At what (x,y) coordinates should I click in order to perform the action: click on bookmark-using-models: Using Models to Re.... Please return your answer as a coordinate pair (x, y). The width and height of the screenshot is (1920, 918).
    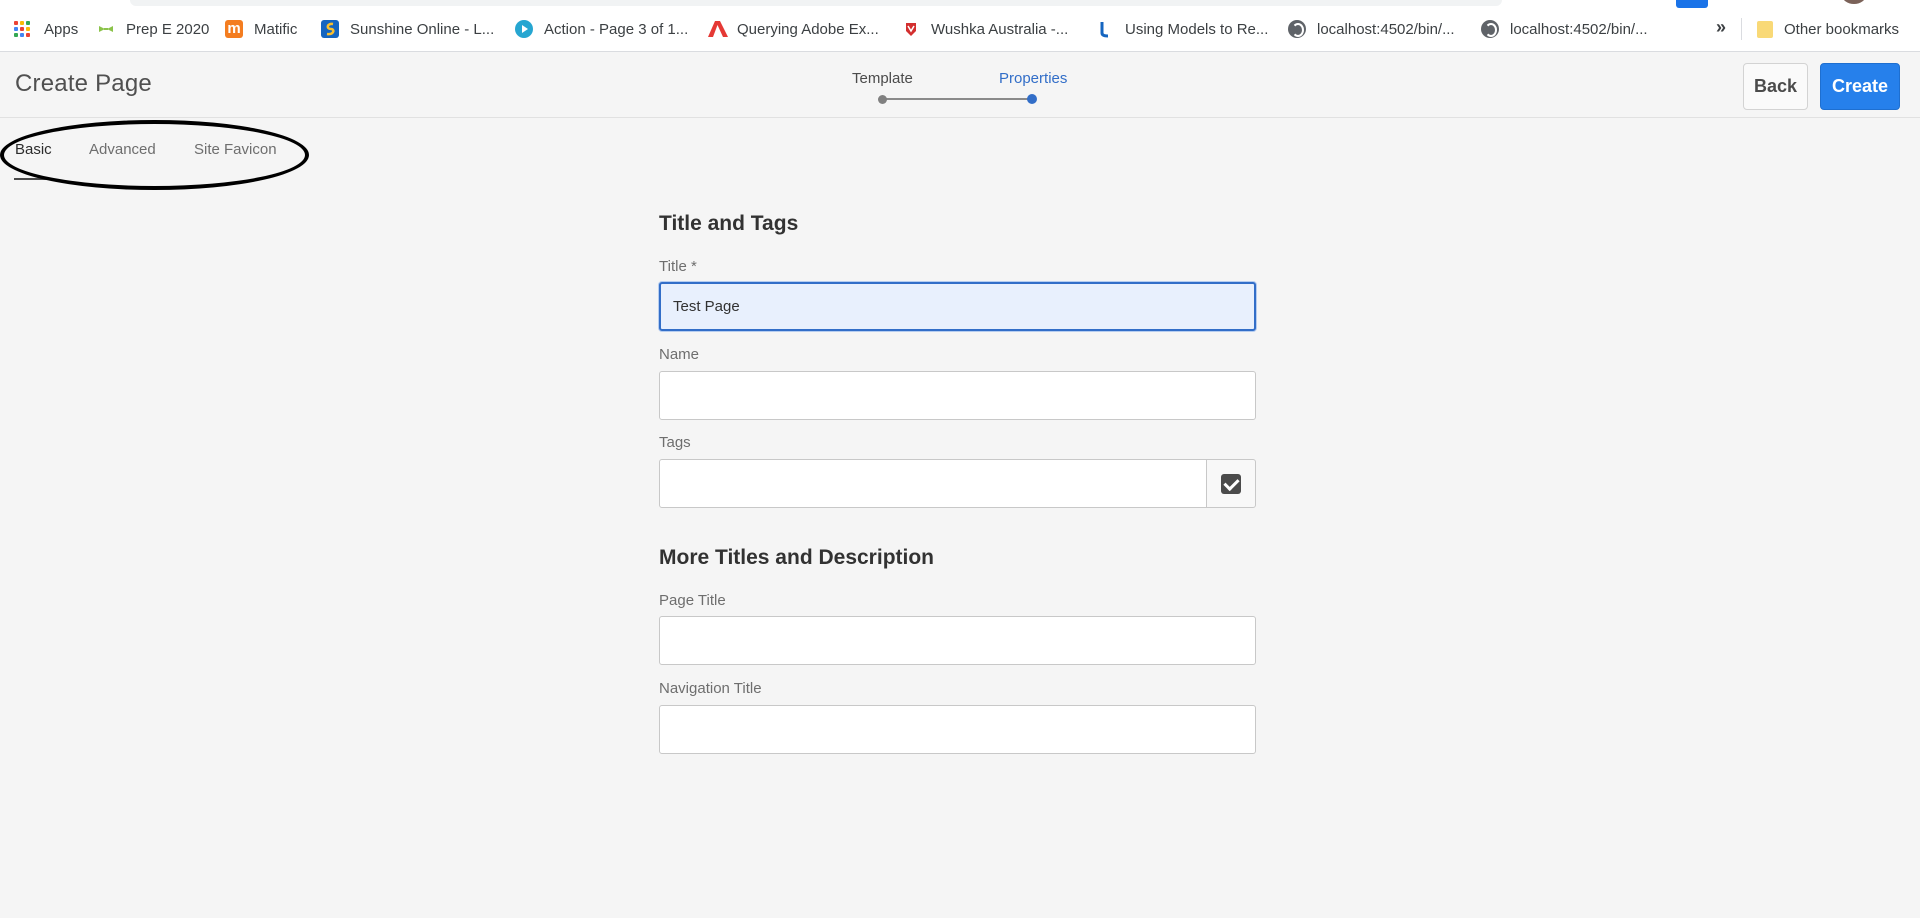
    Looking at the image, I should click on (1182, 29).